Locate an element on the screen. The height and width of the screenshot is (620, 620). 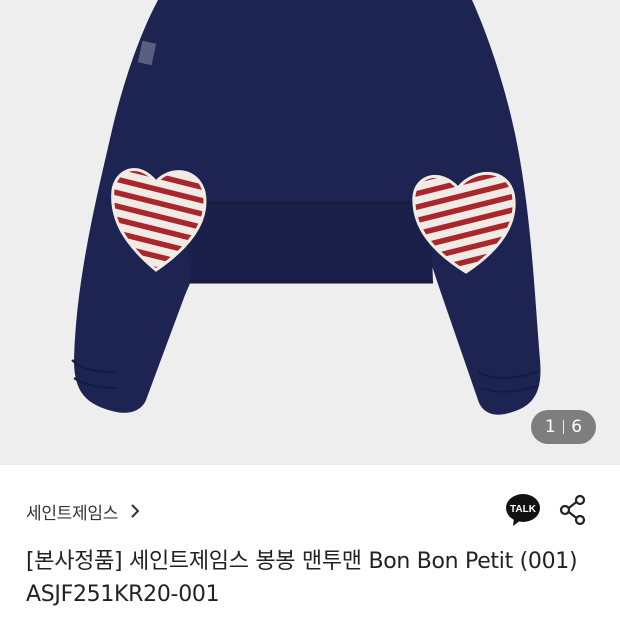
share-button is located at coordinates (573, 510).